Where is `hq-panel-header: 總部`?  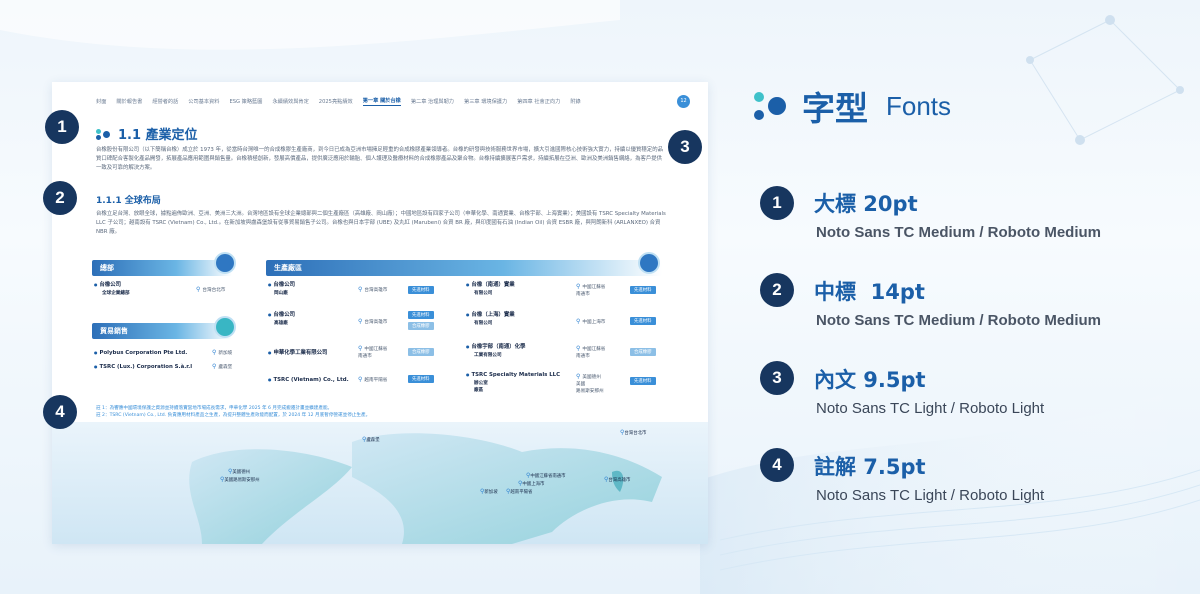 hq-panel-header: 總部 is located at coordinates (162, 268).